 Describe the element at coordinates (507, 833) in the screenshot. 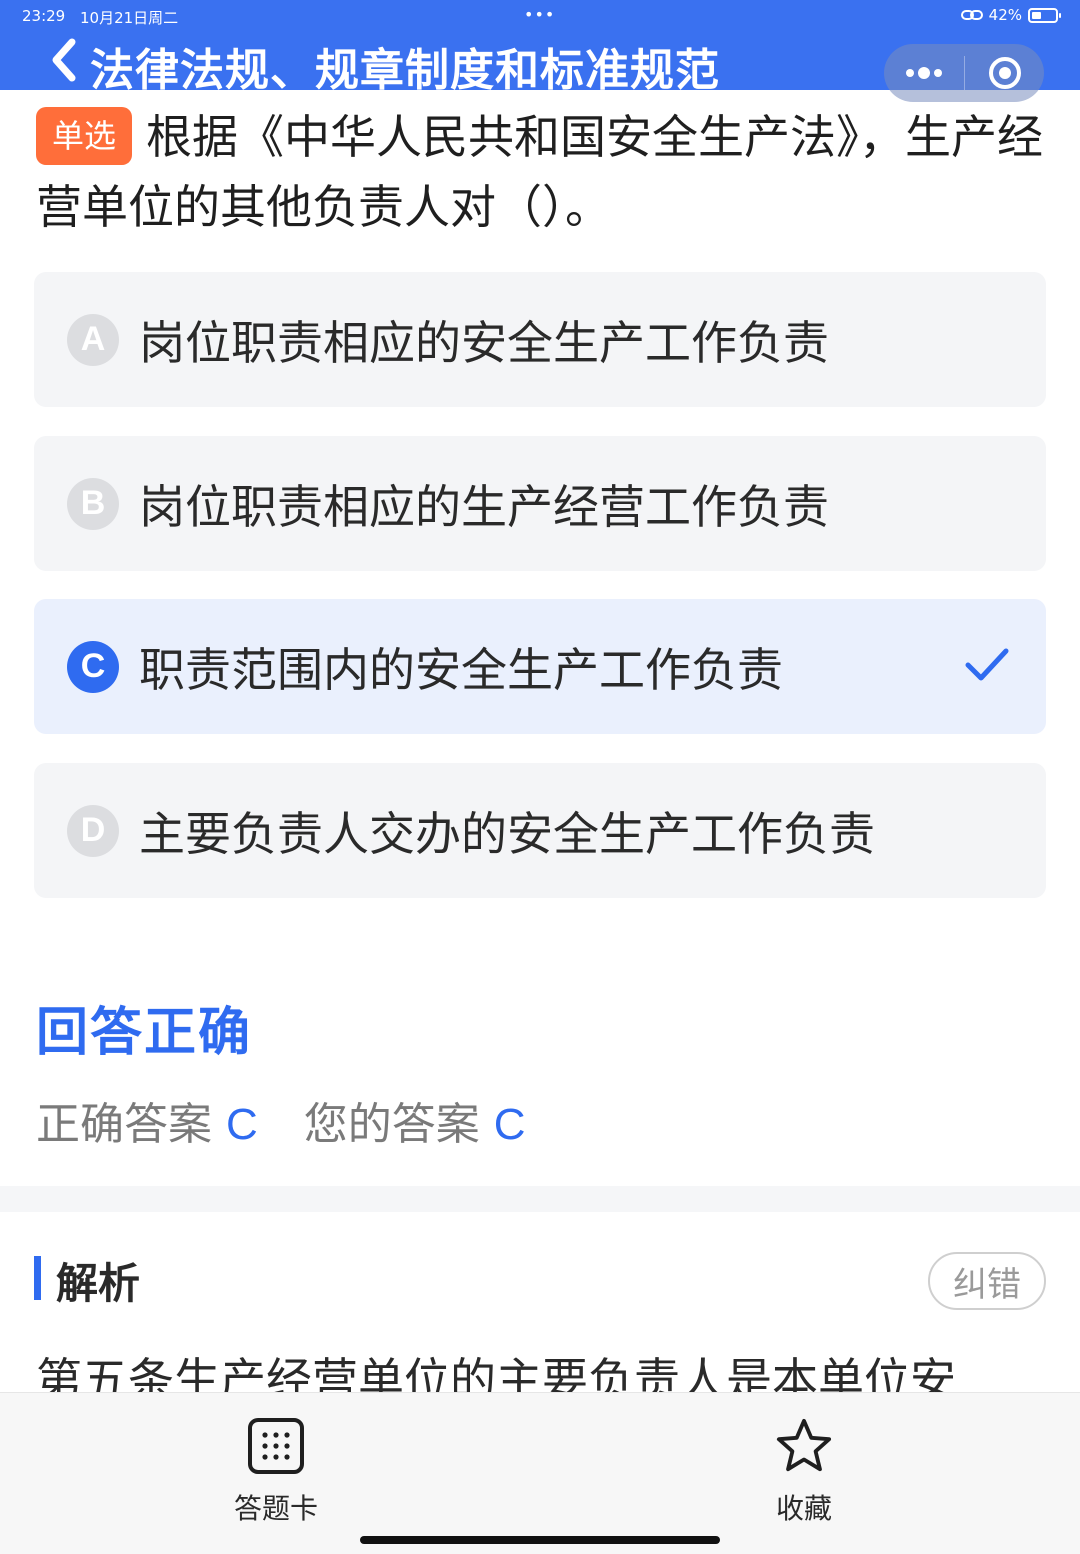

I see `option-text: 主要负责人交办的安全生产工作负责` at that location.